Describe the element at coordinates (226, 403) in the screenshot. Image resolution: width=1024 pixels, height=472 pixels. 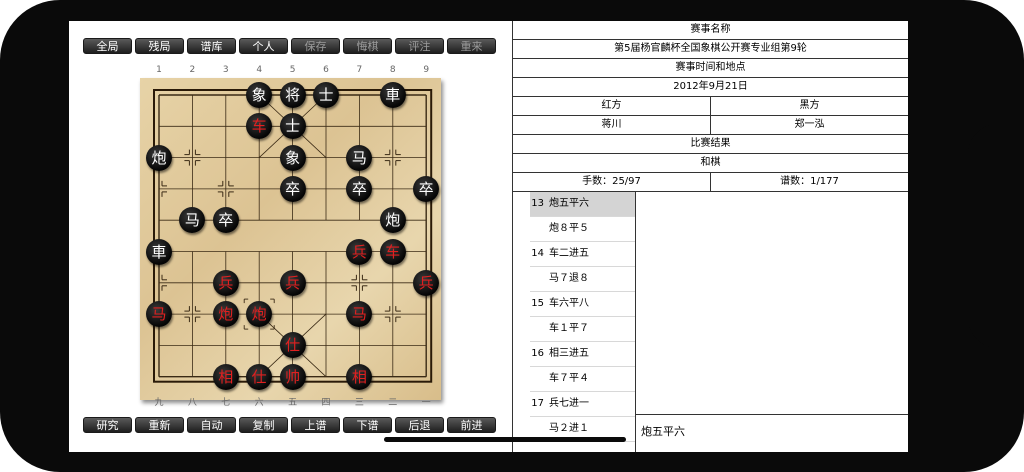
I see `file-number: 七` at that location.